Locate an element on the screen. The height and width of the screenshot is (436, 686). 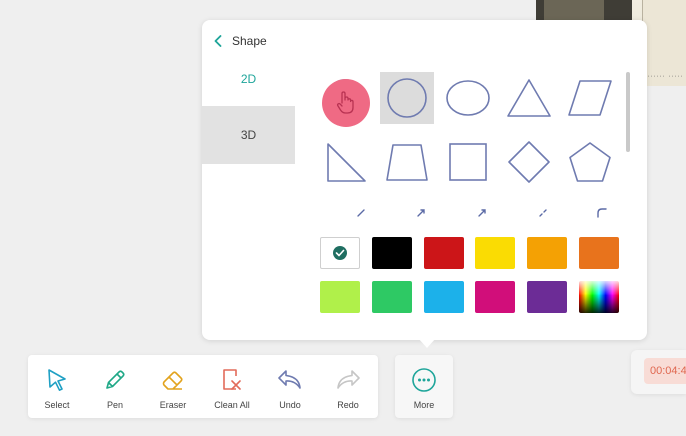
trapezoid-icon is located at coordinates (407, 162).